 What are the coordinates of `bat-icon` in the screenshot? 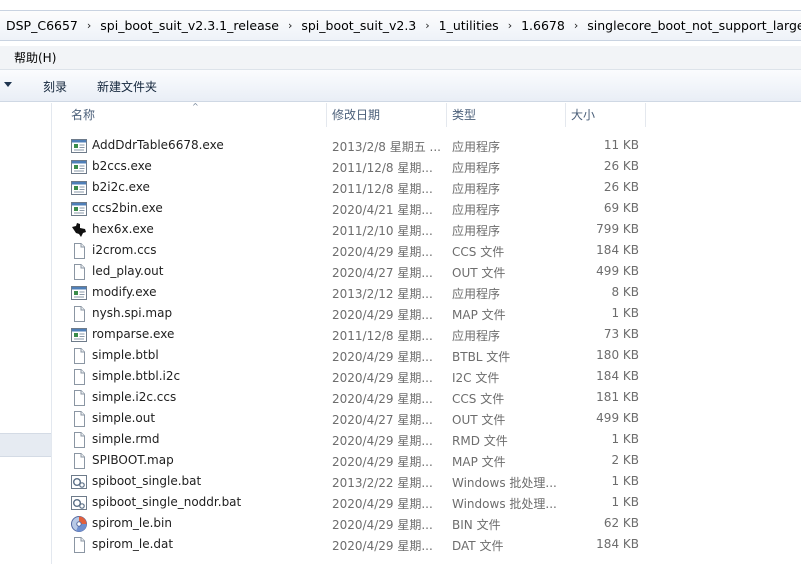 It's located at (79, 482).